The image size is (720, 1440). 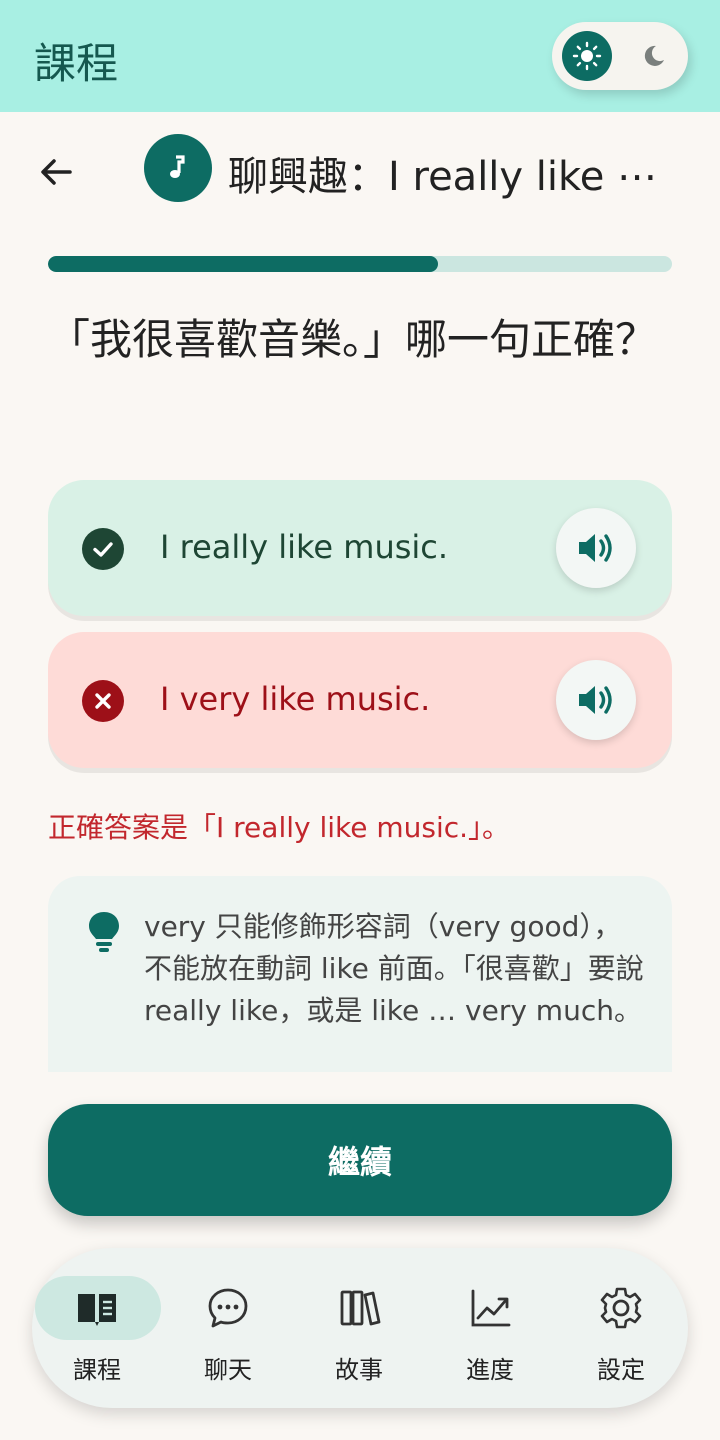 I want to click on nav-label: 聊天, so click(x=228, y=1370).